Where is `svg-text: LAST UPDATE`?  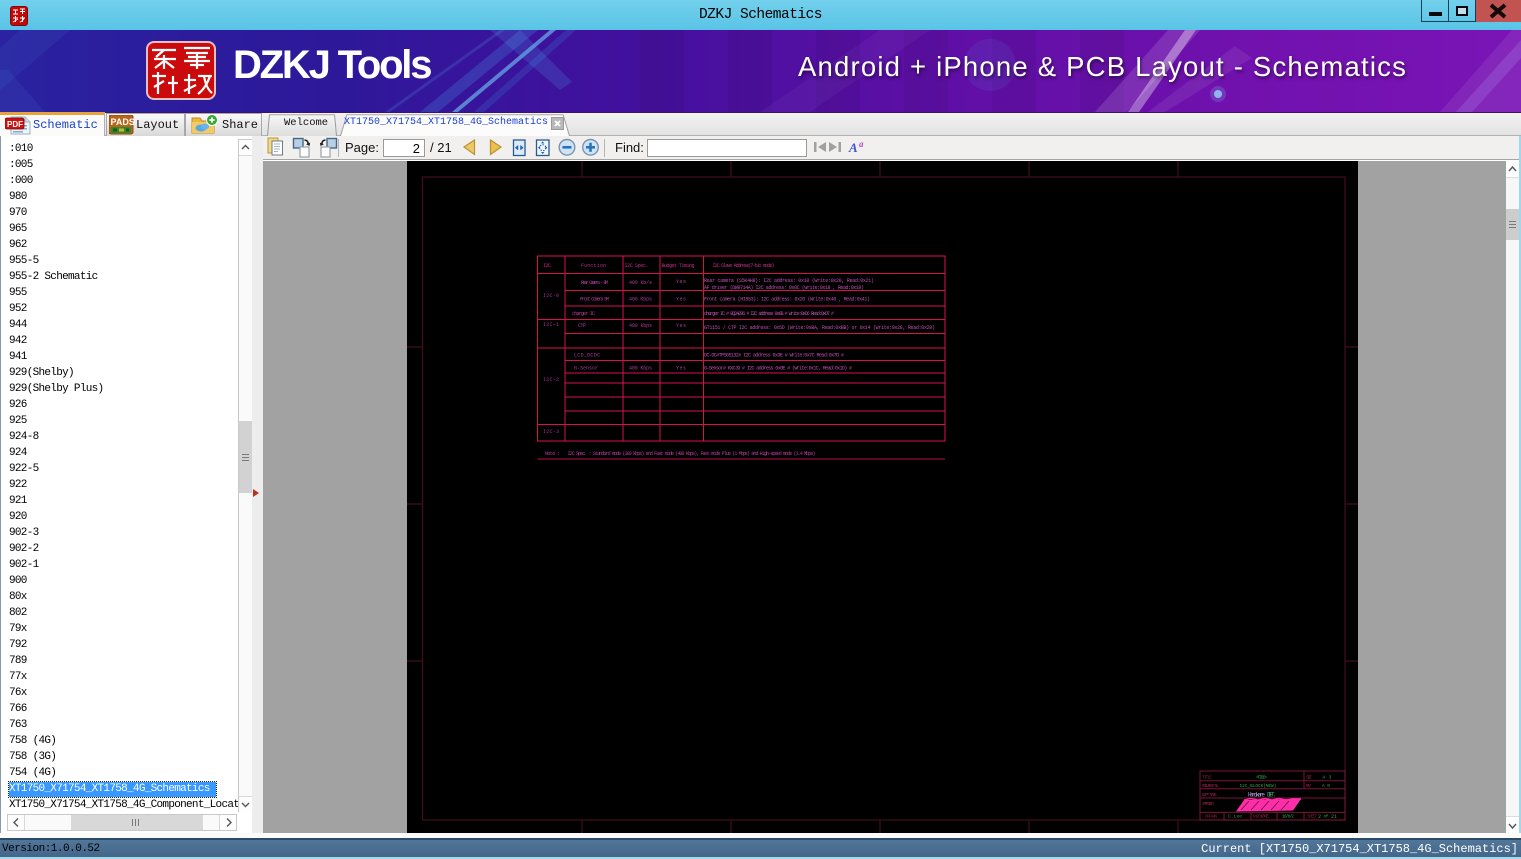
svg-text: LAST UPDATE is located at coordinates (1261, 817).